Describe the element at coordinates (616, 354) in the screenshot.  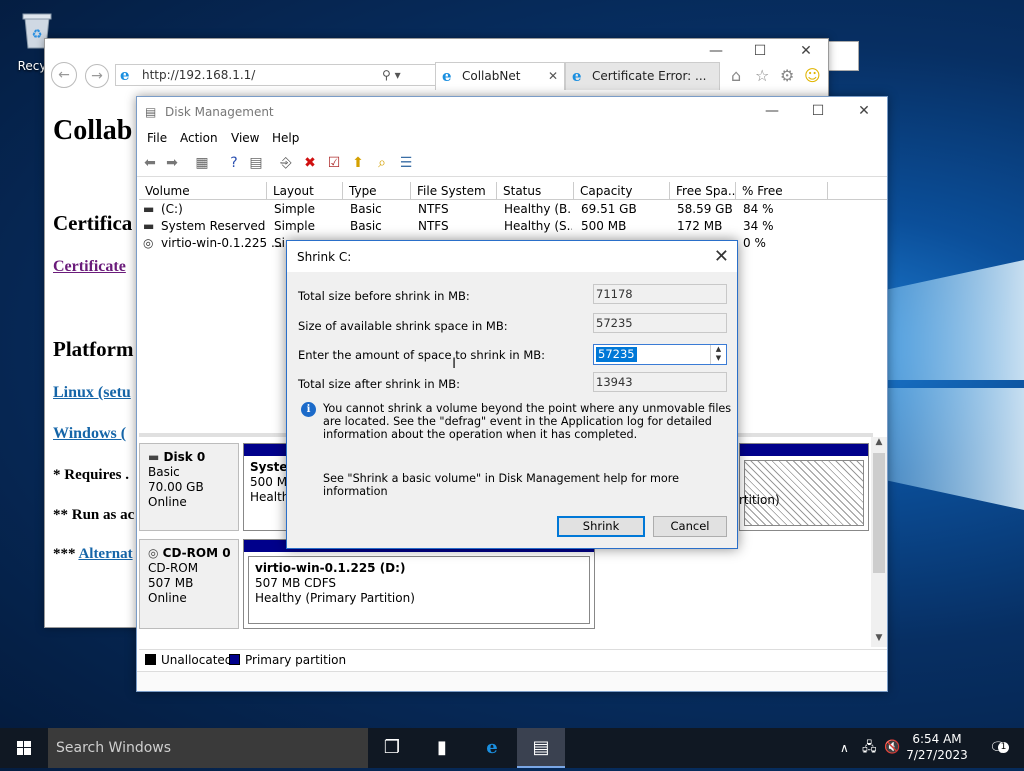
I see `shrink-amount-input: 57235` at that location.